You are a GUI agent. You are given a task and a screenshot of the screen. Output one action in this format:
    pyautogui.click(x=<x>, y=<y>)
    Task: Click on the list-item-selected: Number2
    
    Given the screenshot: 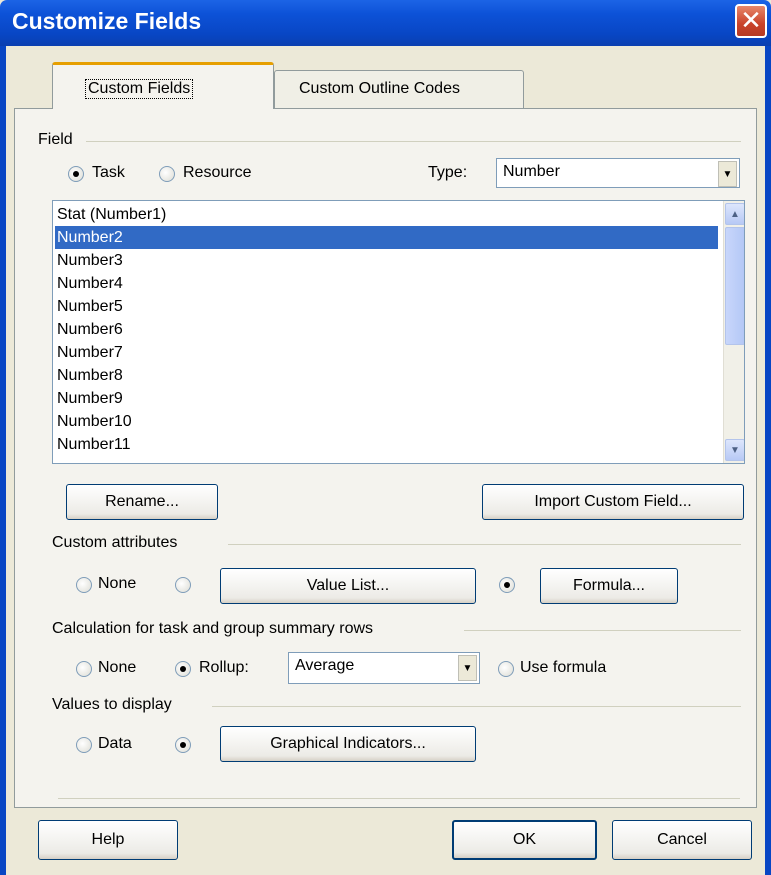 What is the action you would take?
    pyautogui.click(x=386, y=237)
    